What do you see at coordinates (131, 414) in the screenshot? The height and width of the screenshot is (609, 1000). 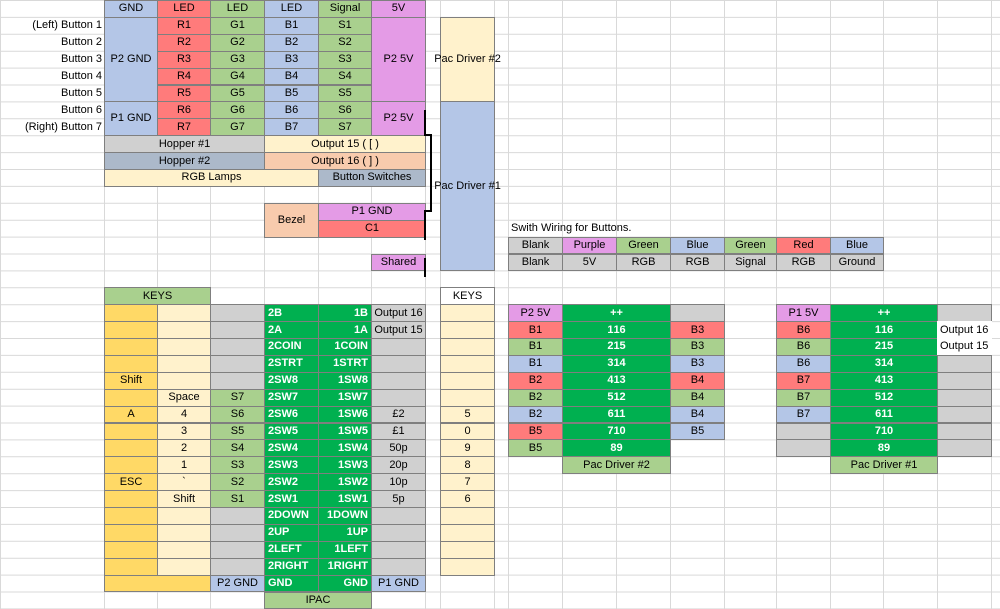 I see `key-cell: A` at bounding box center [131, 414].